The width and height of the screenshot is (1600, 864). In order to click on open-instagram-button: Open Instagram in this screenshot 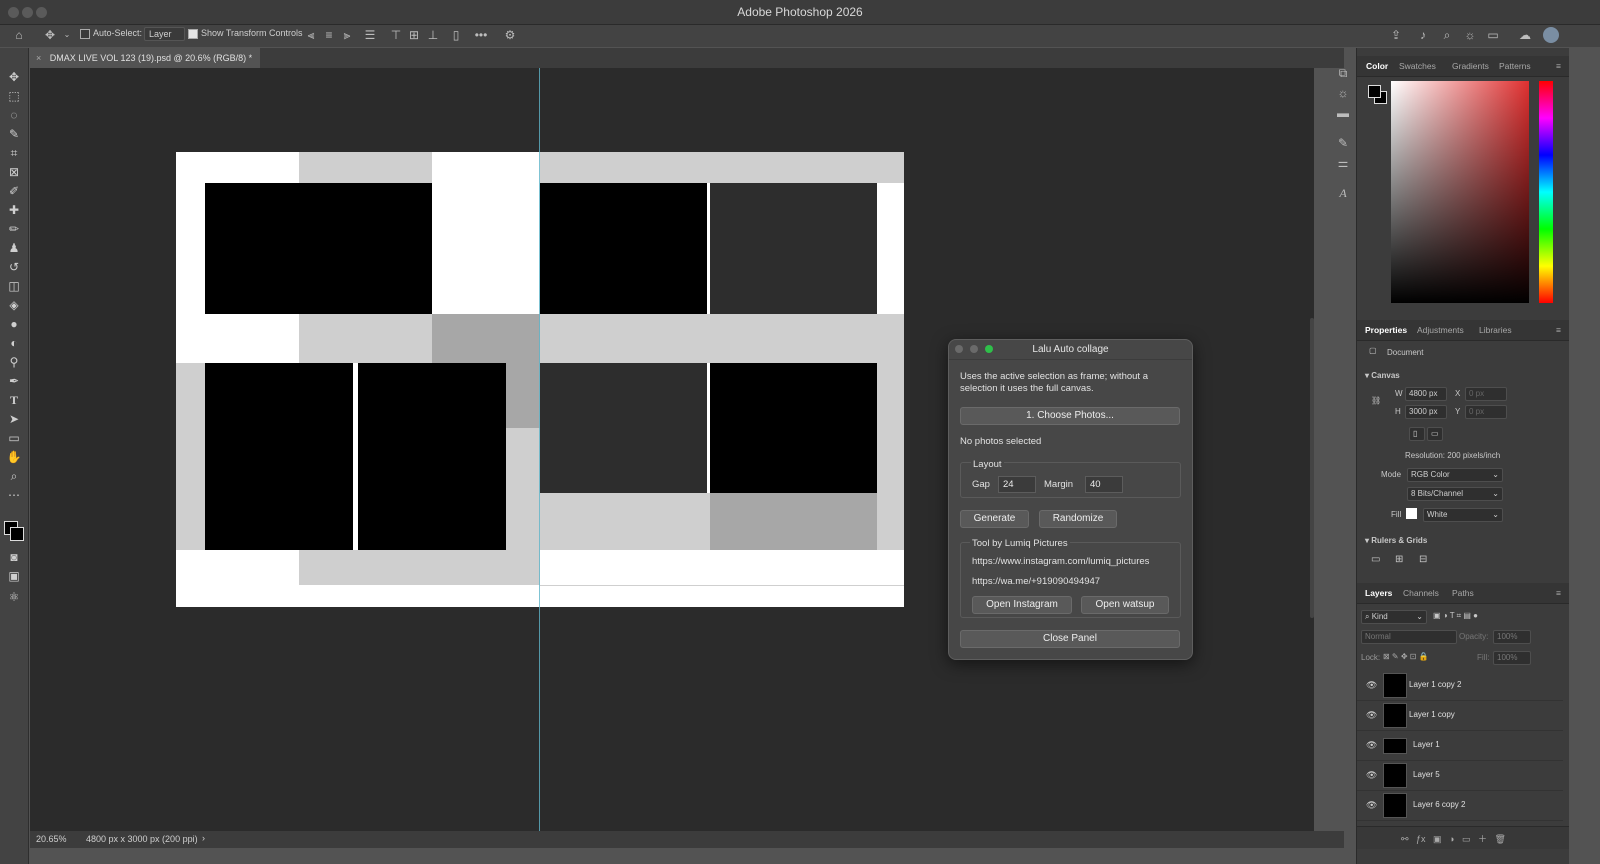, I will do `click(1022, 605)`.